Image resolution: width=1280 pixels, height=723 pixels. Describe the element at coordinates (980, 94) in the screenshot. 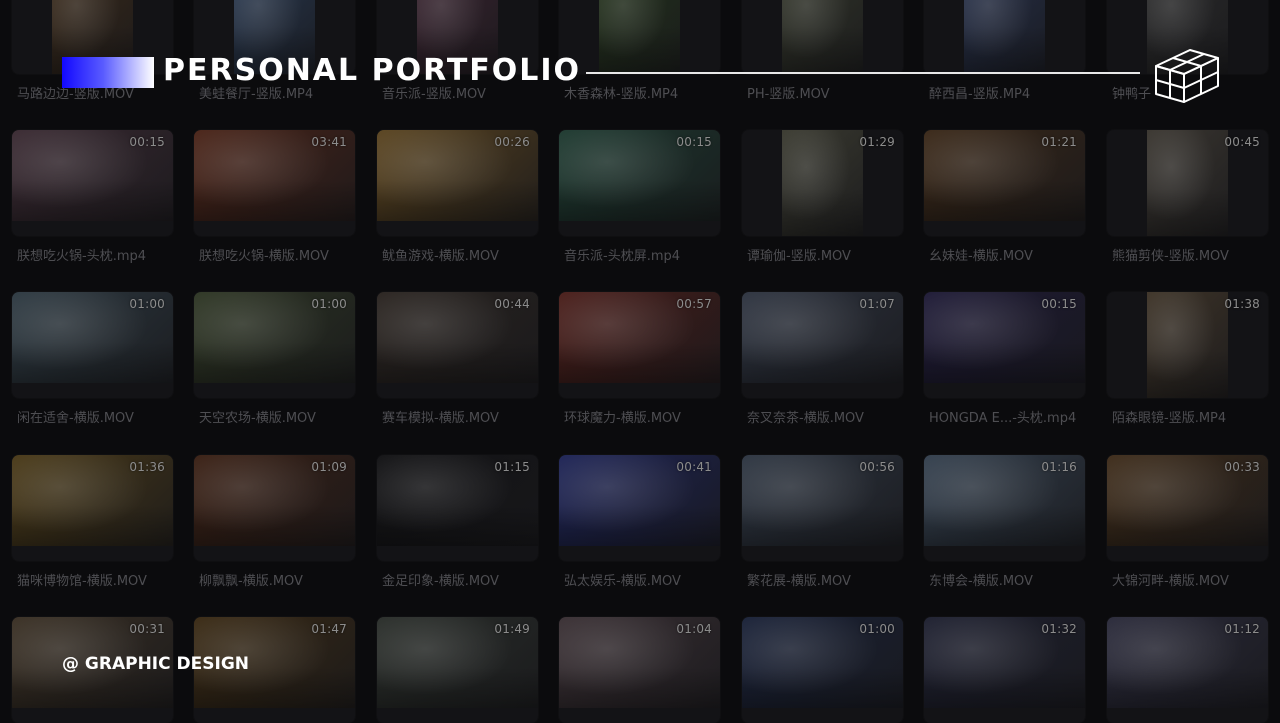

I see `video-filename: 醉西昌-竖版.MP4` at that location.